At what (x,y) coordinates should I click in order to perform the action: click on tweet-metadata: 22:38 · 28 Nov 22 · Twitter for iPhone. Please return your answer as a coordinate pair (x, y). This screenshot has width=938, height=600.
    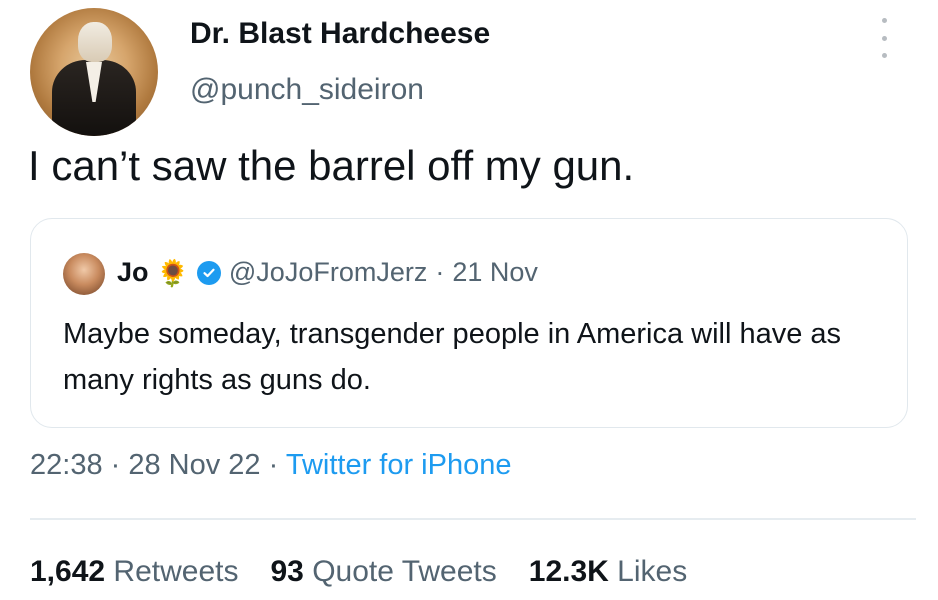
    Looking at the image, I should click on (270, 465).